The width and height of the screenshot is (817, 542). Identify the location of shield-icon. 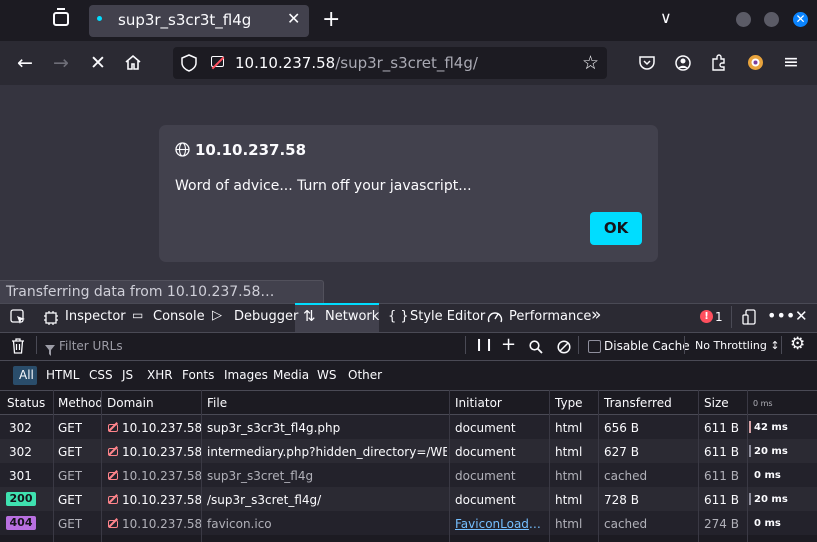
(189, 65).